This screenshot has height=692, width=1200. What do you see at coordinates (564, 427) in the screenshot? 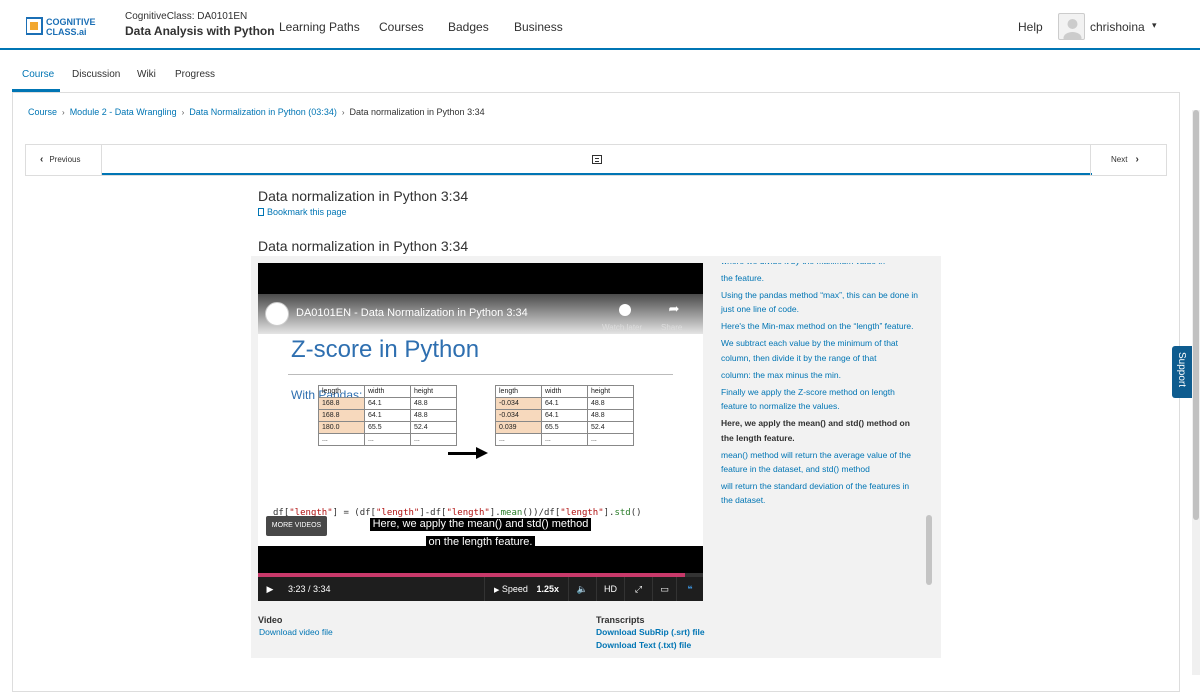
I see `table-cell: 65.5` at bounding box center [564, 427].